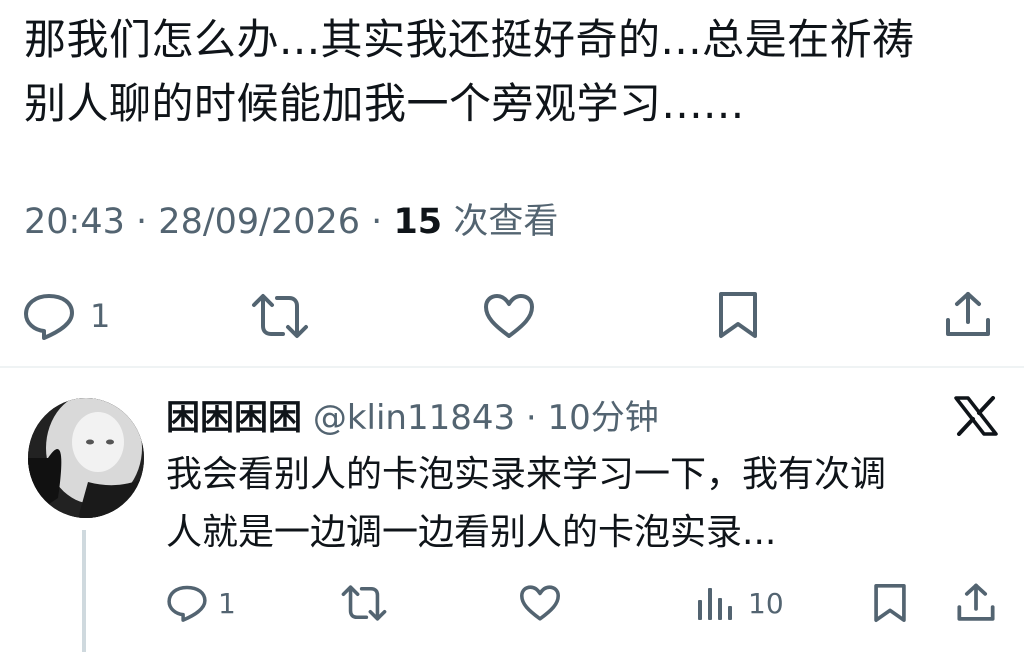 The height and width of the screenshot is (652, 1024). What do you see at coordinates (715, 604) in the screenshot?
I see `views-icon` at bounding box center [715, 604].